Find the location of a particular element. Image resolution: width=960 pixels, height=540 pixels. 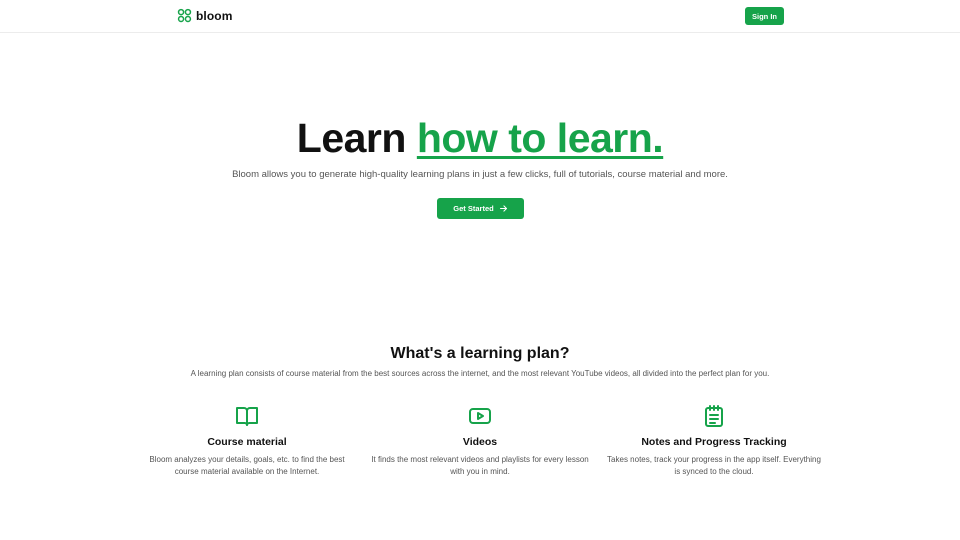

hero-title-plain: Learn is located at coordinates (351, 138).